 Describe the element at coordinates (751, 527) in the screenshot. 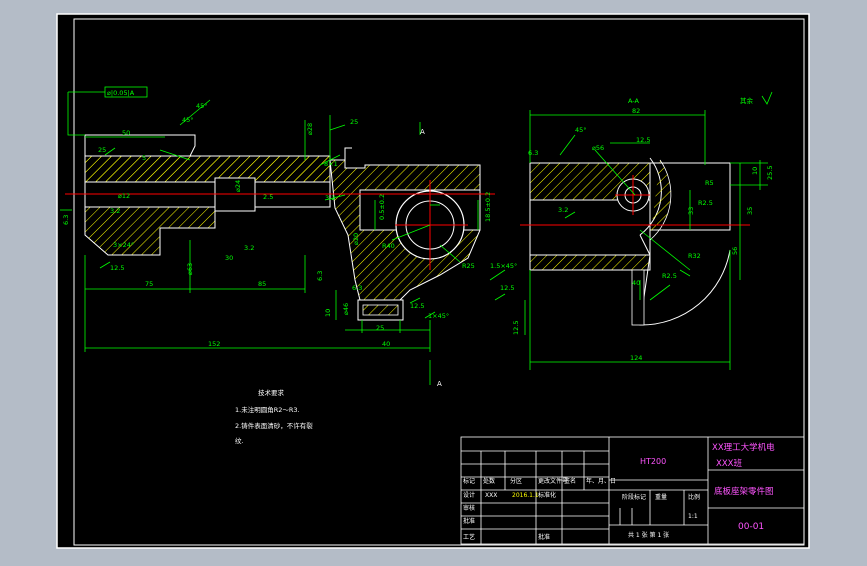

I see `tb-drawing-number: 00-01` at that location.